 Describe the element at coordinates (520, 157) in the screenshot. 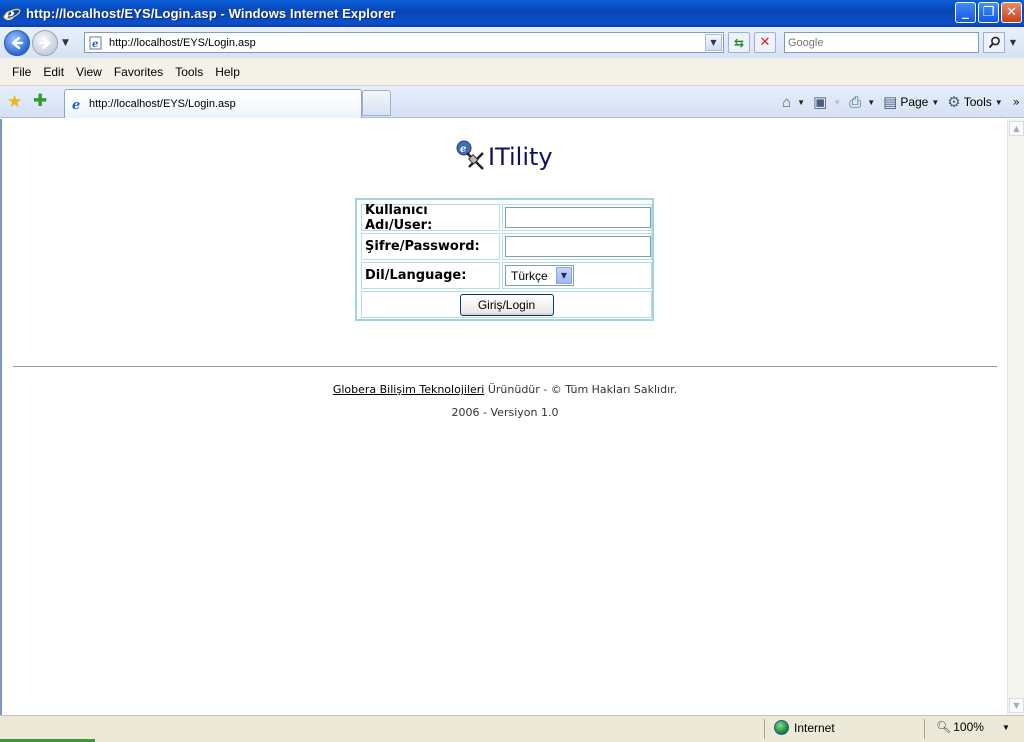

I see `app-logo-text: ITility` at that location.